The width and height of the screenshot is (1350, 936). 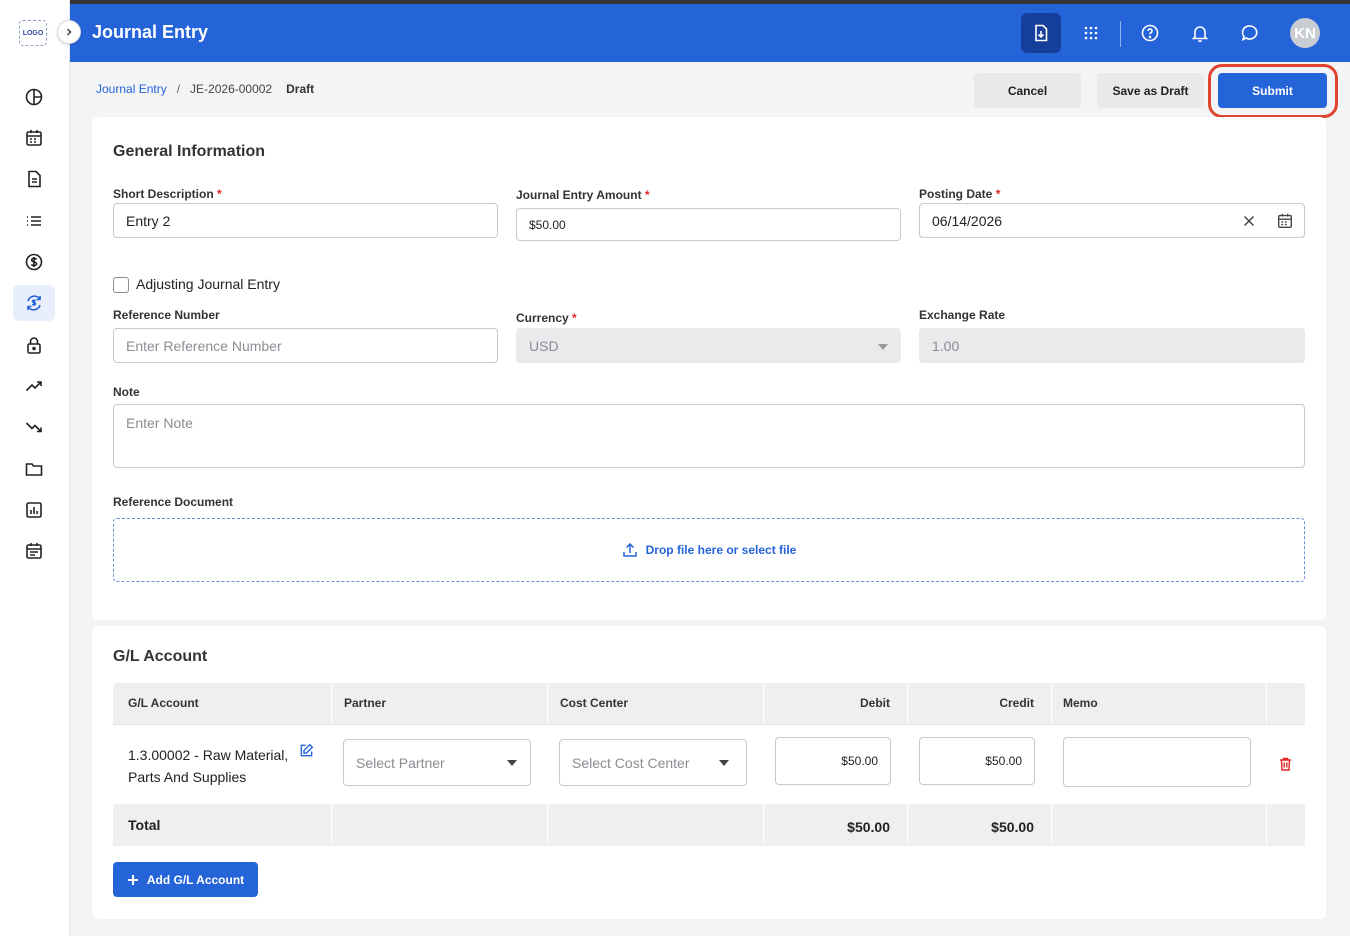 I want to click on currency-label: Currency *, so click(x=546, y=318).